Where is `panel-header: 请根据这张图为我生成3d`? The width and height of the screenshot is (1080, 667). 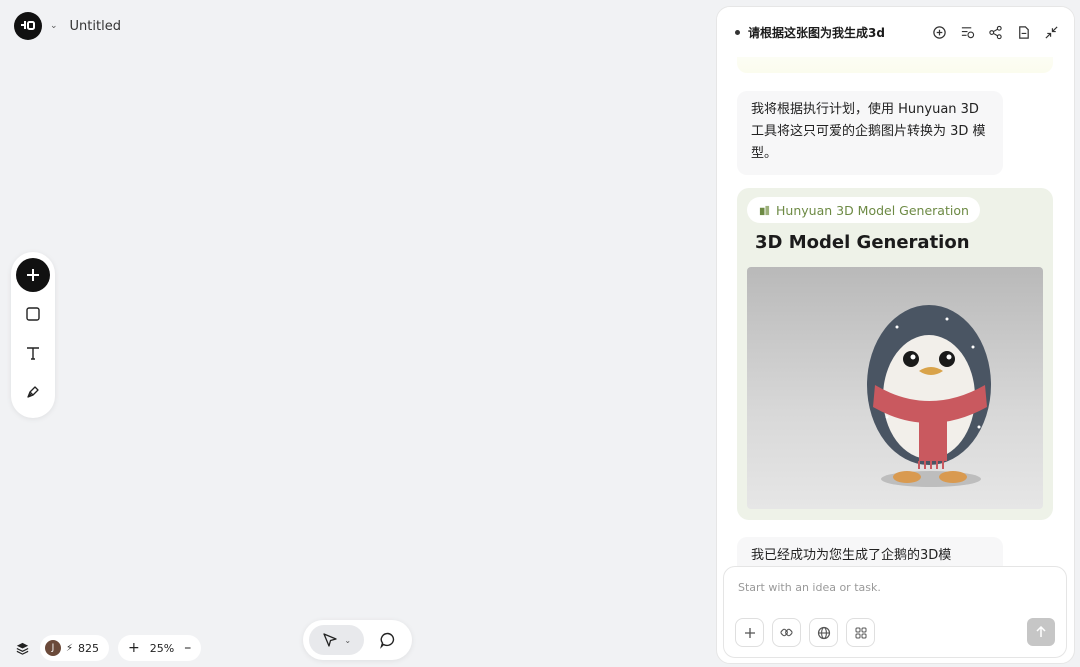
panel-header: 请根据这张图为我生成3d is located at coordinates (895, 32).